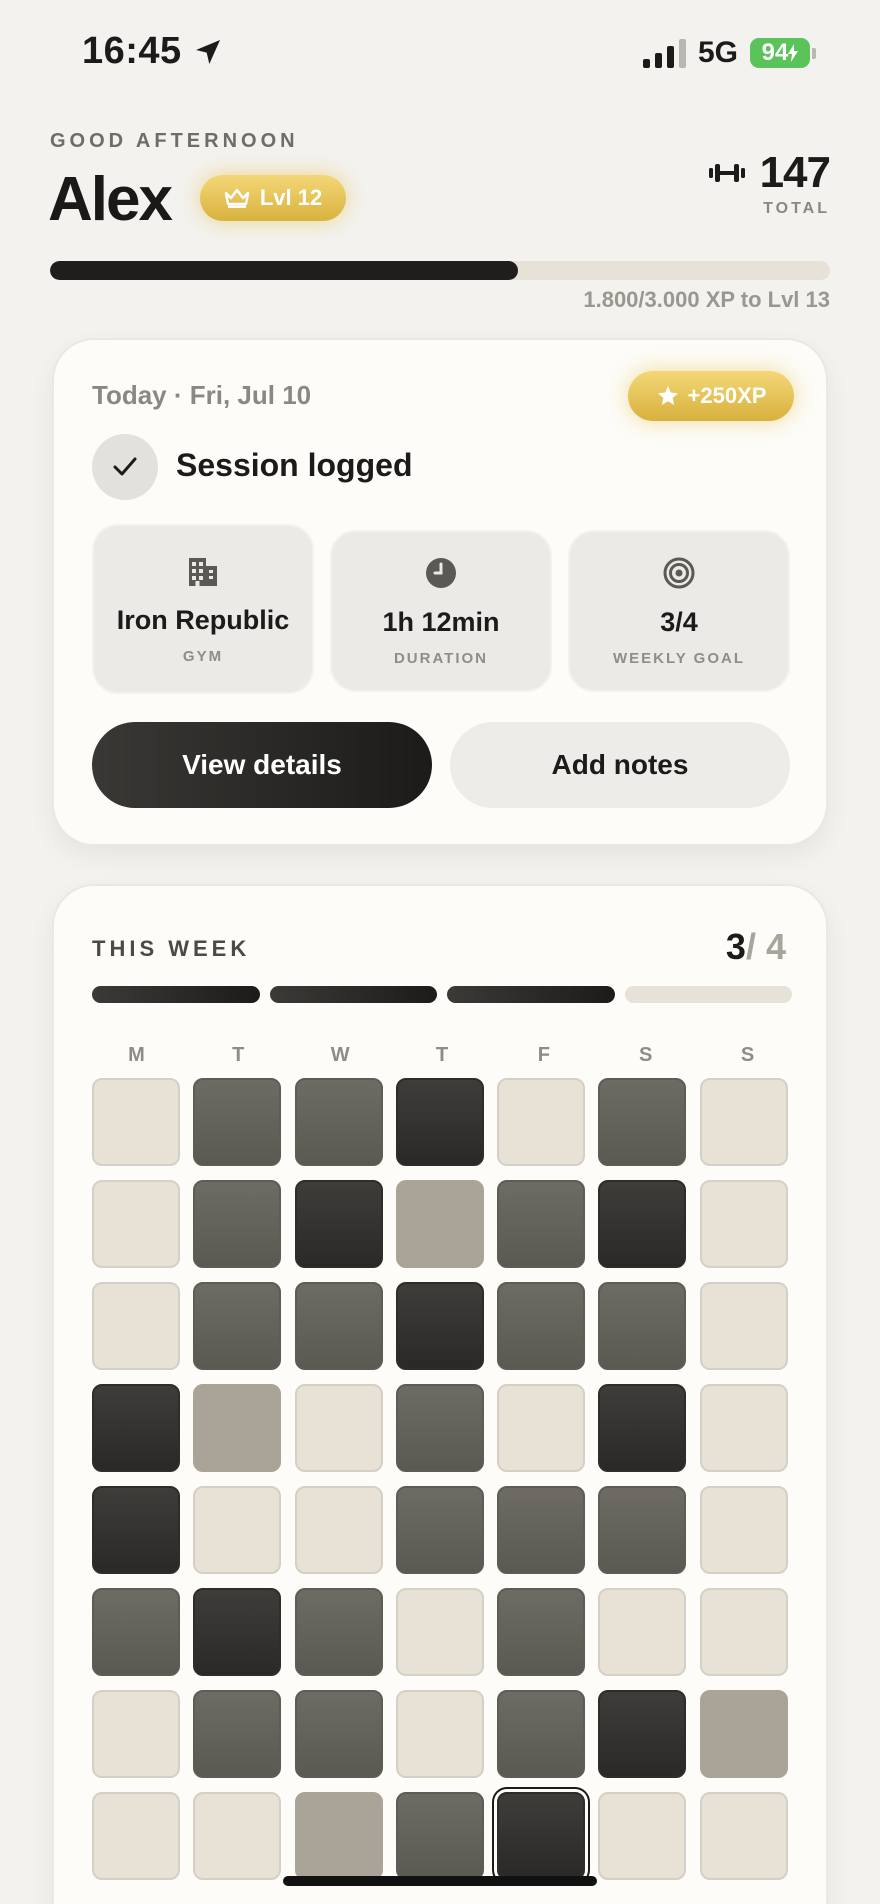 This screenshot has width=880, height=1904. I want to click on stat-tile-duration: 1h 12min DURATION, so click(441, 611).